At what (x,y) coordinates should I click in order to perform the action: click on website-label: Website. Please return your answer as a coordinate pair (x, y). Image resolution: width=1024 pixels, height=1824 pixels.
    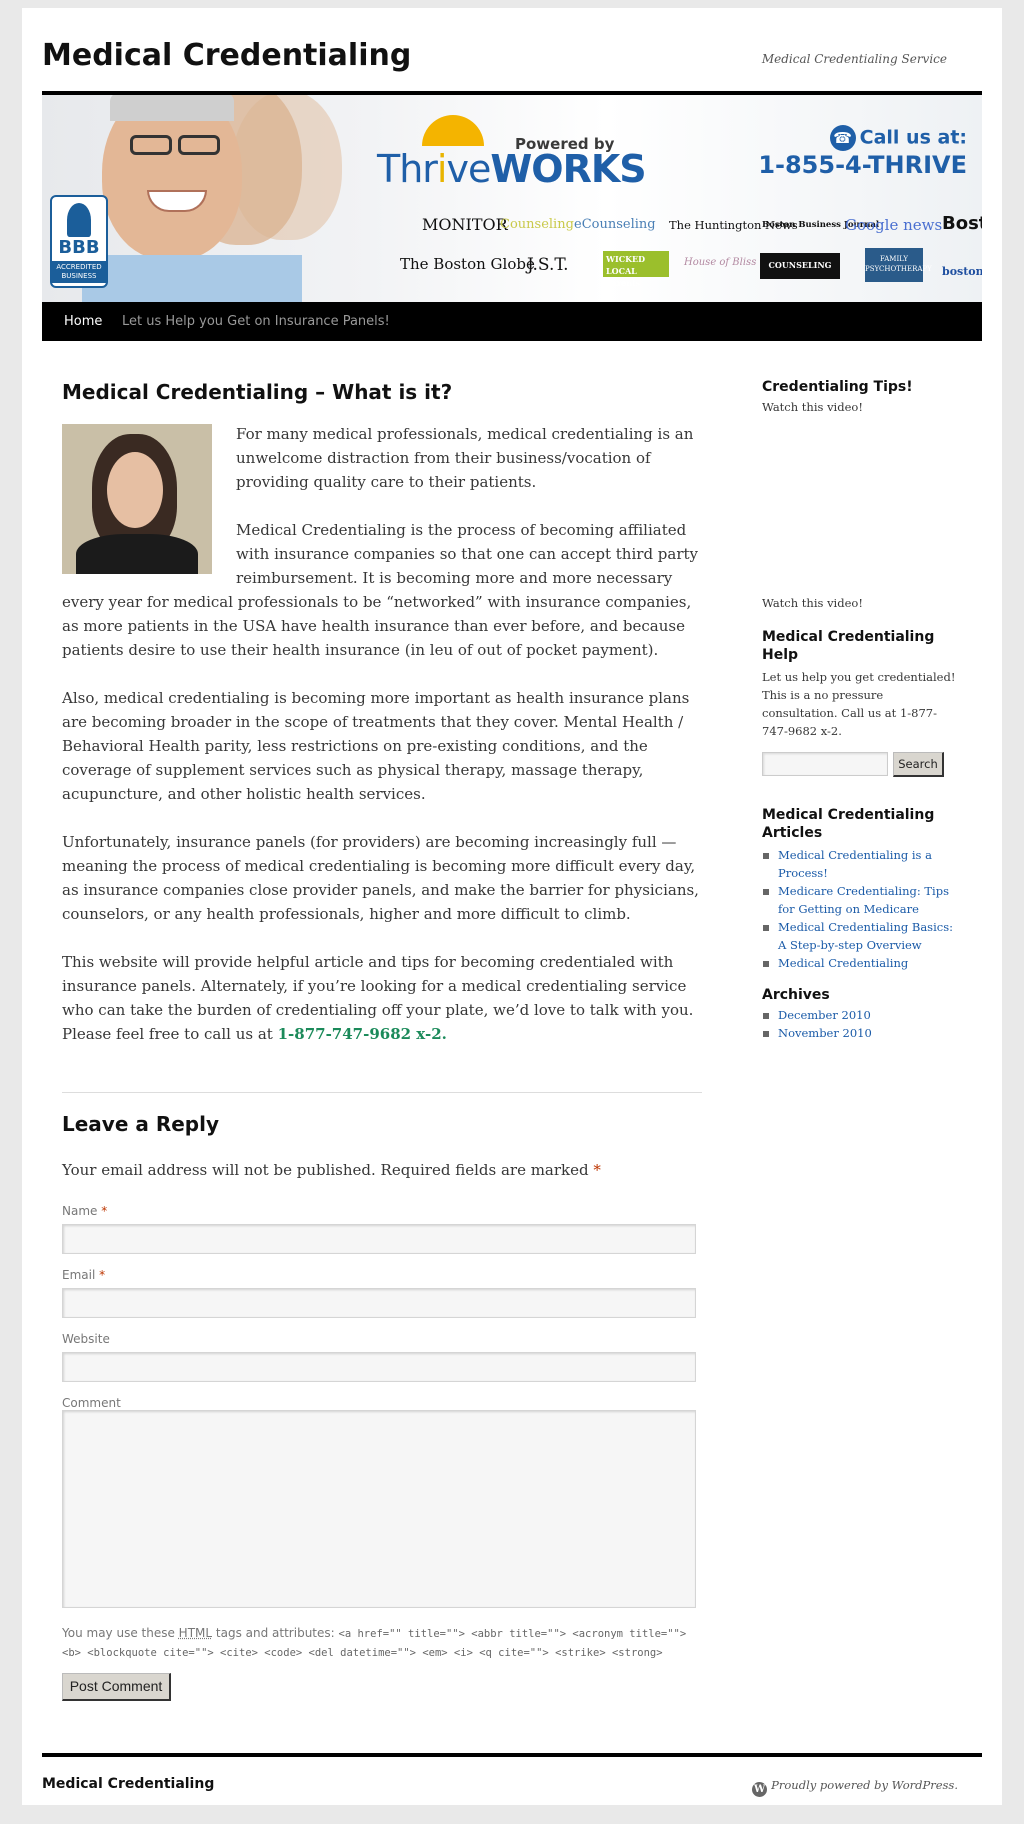
    Looking at the image, I should click on (86, 1339).